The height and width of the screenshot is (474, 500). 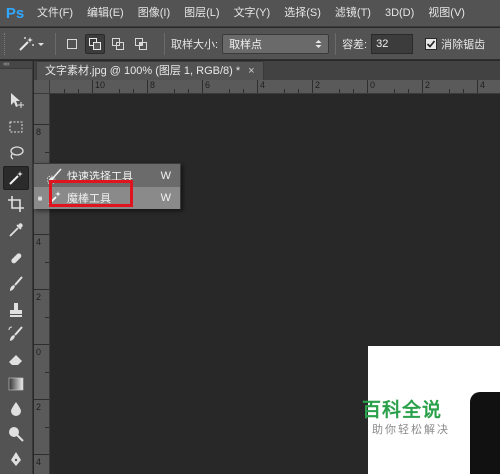 I want to click on eraser-icon, so click(x=15, y=360).